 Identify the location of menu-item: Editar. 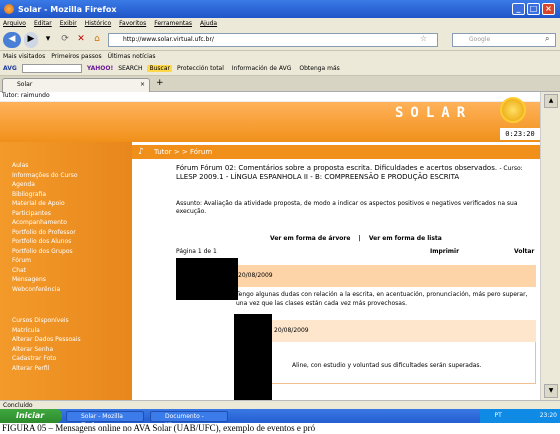
(43, 23).